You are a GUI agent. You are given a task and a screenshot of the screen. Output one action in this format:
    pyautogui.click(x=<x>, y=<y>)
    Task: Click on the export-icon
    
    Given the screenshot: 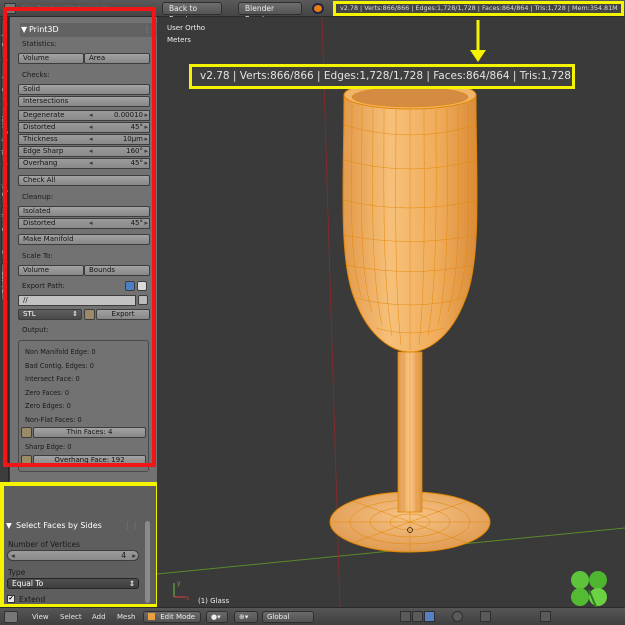 What is the action you would take?
    pyautogui.click(x=89, y=314)
    